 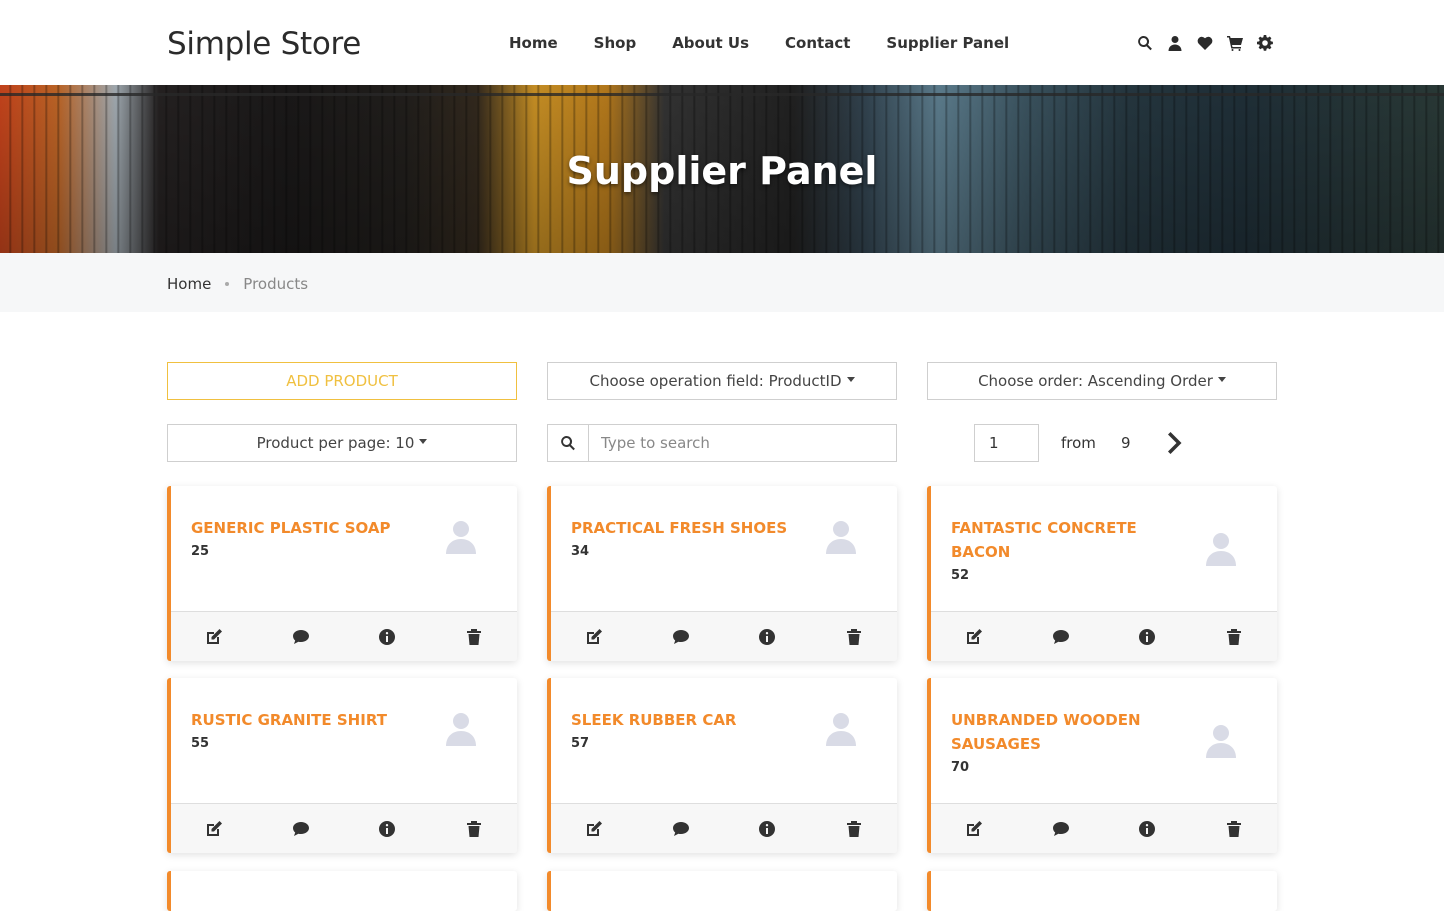 I want to click on product-card: FANTASTIC CONCRETE BACON 52, so click(x=1102, y=573).